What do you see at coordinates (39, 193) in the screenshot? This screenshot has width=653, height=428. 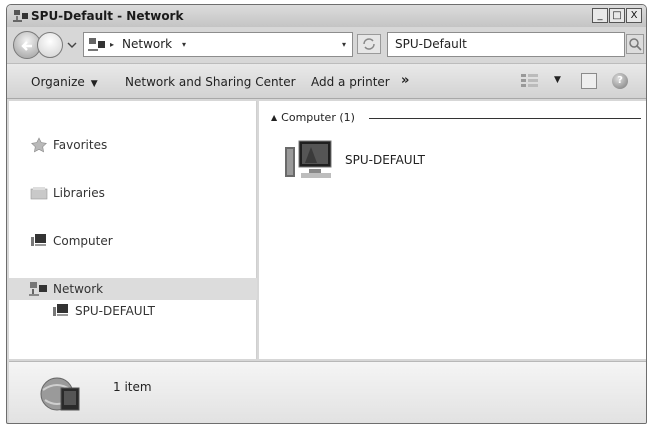 I see `library-icon` at bounding box center [39, 193].